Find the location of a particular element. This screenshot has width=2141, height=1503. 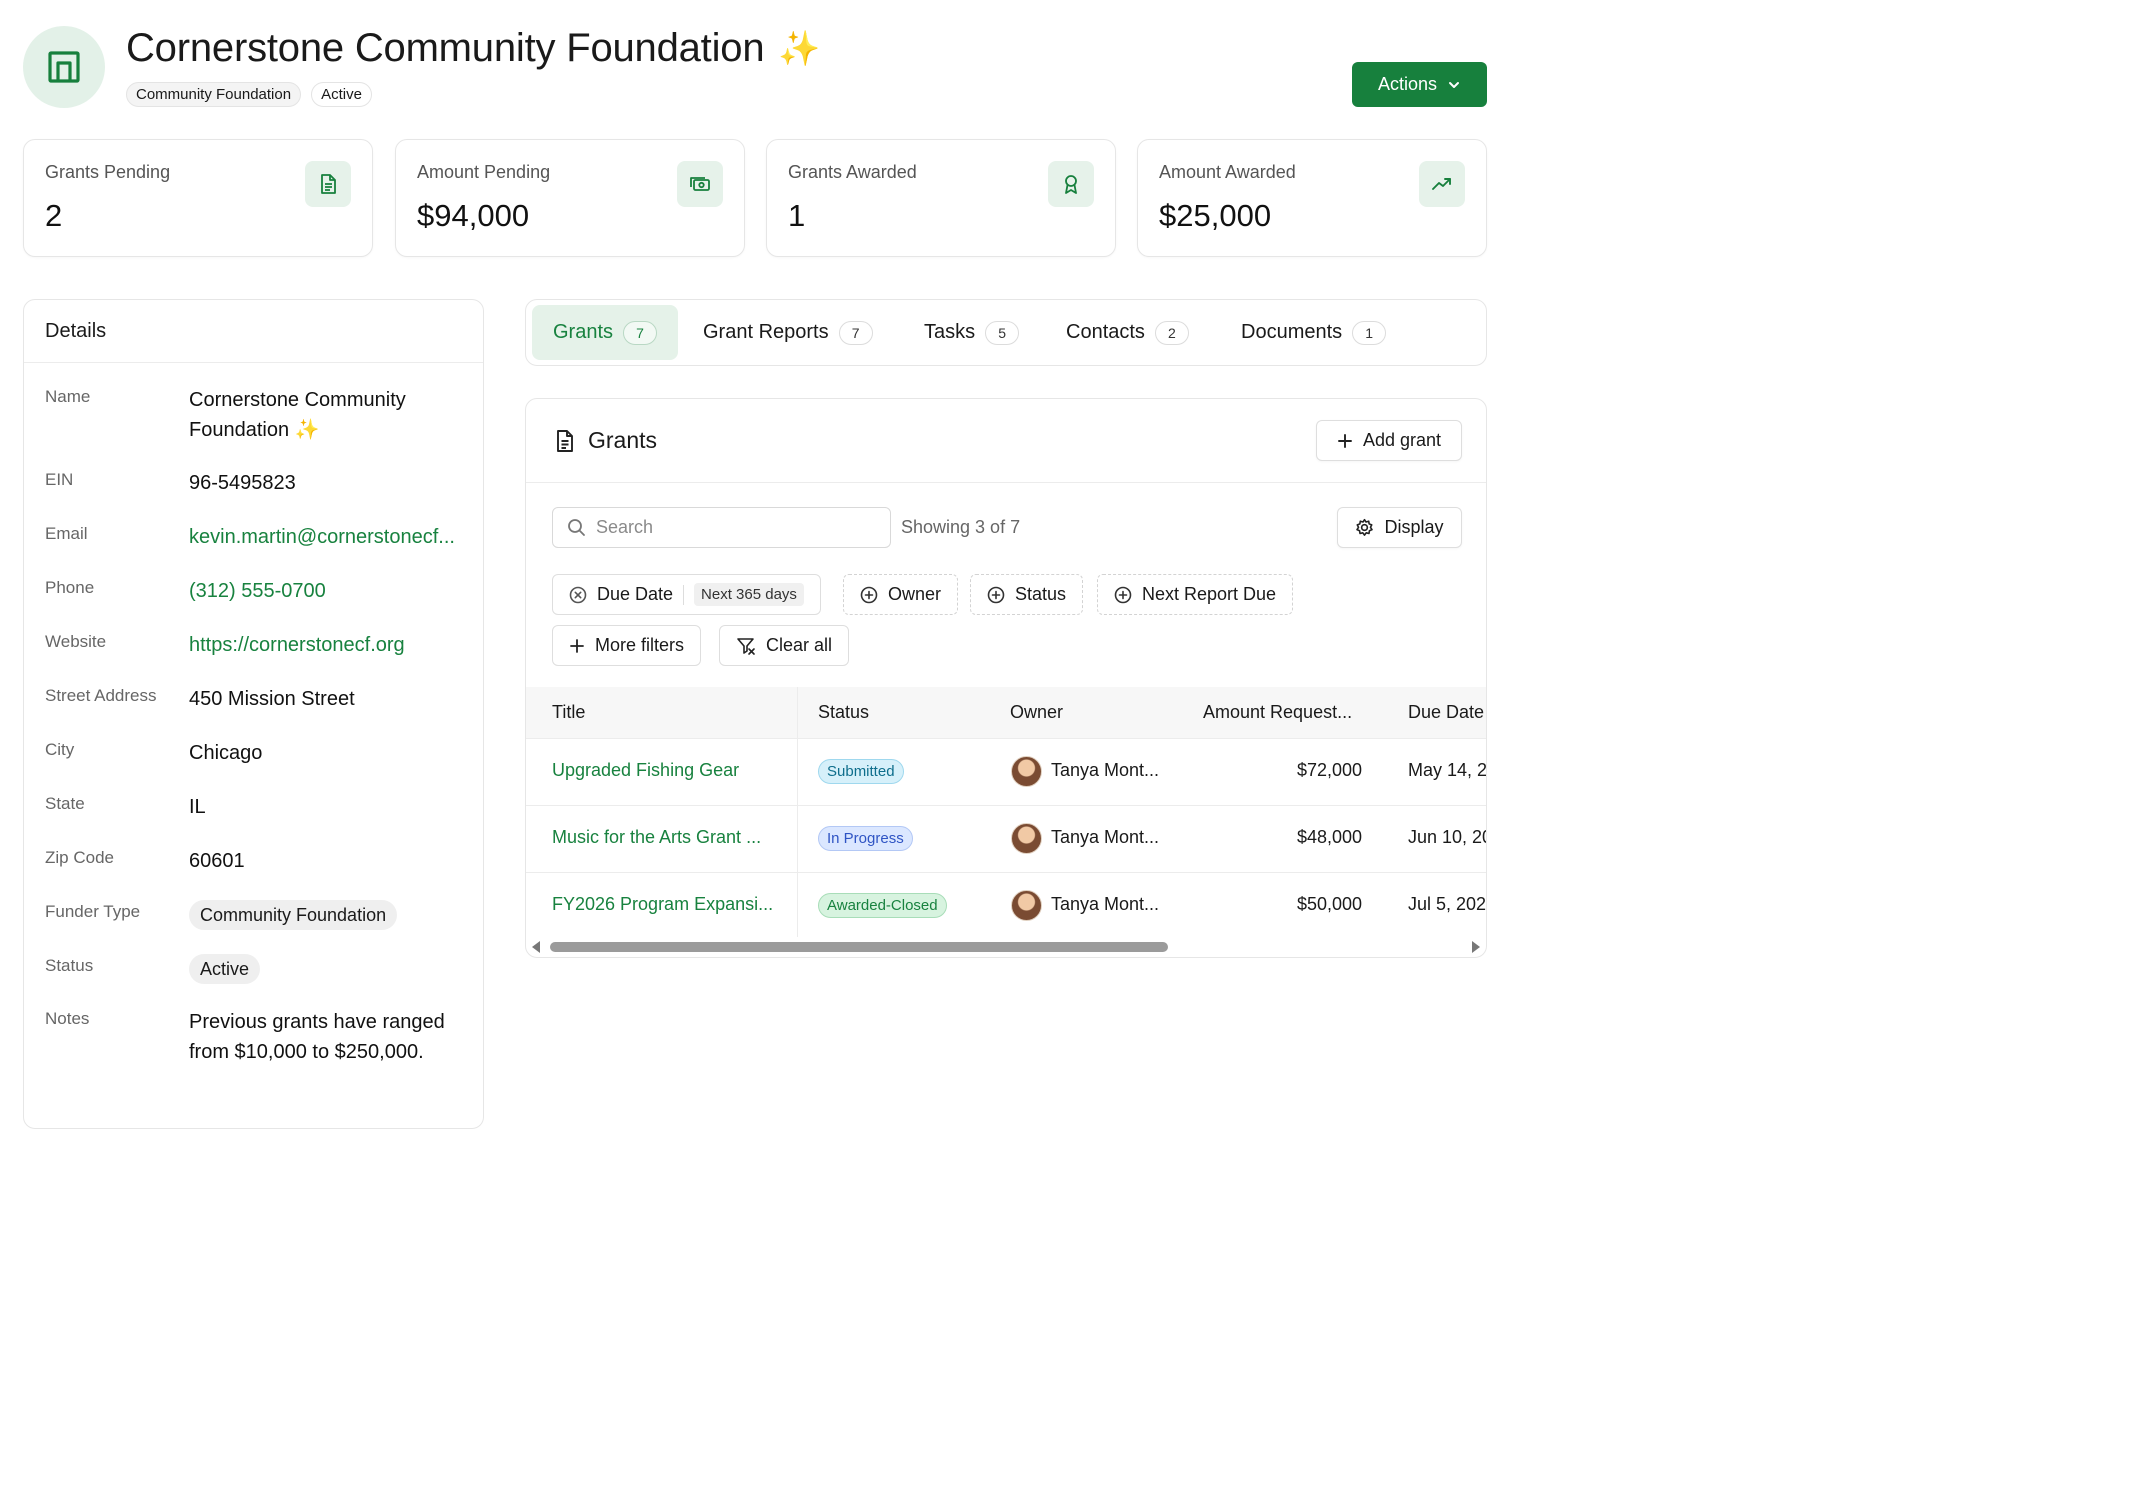

display-button: Display is located at coordinates (1399, 527).